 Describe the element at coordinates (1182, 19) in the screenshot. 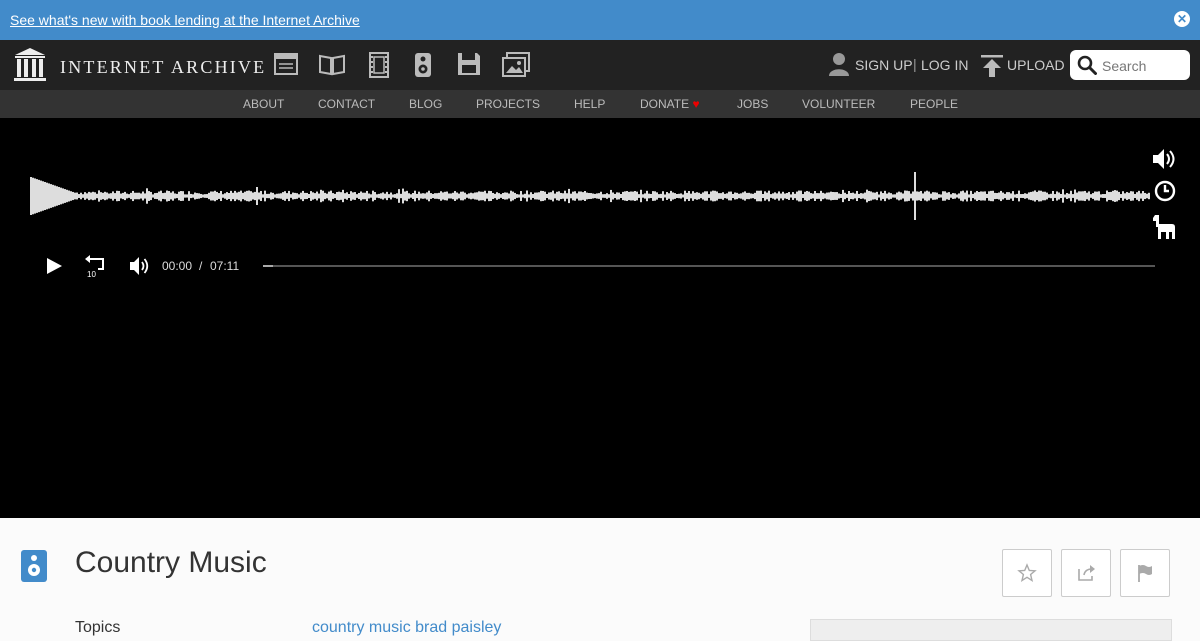

I see `close-icon: ✕` at that location.